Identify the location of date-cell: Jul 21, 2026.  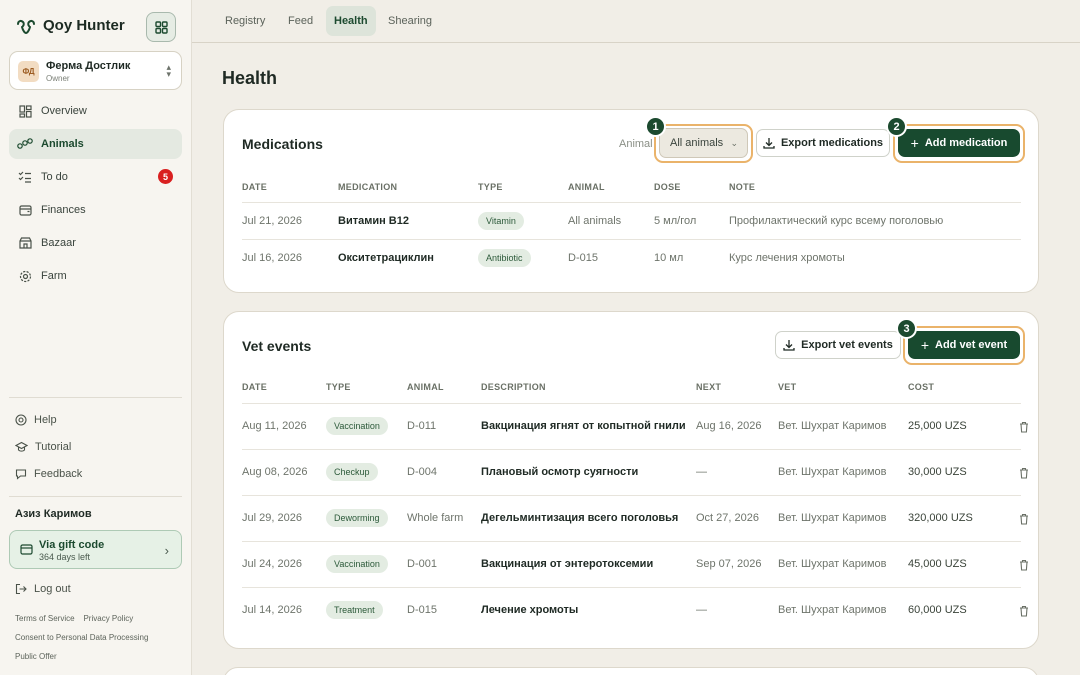
(272, 221).